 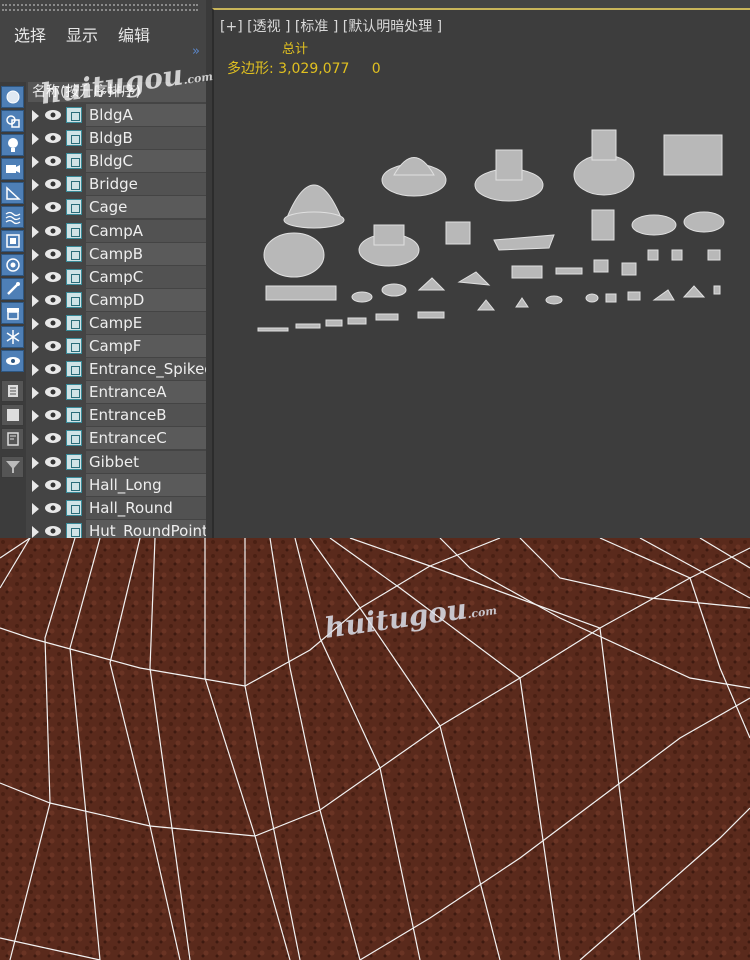 I want to click on table-row: Hut_RoundPoint, so click(x=117, y=528).